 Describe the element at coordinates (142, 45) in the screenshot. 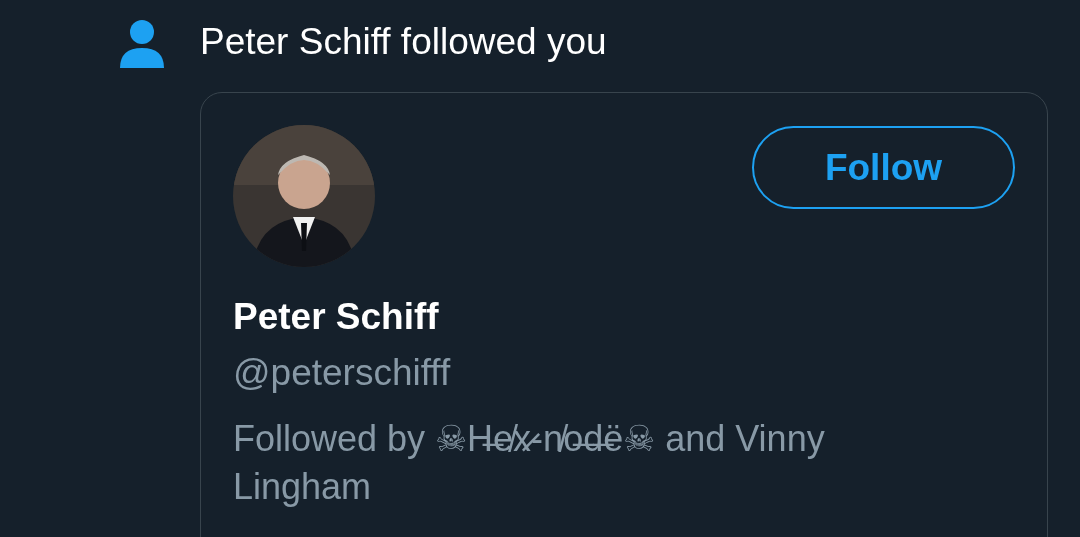

I see `person-icon` at that location.